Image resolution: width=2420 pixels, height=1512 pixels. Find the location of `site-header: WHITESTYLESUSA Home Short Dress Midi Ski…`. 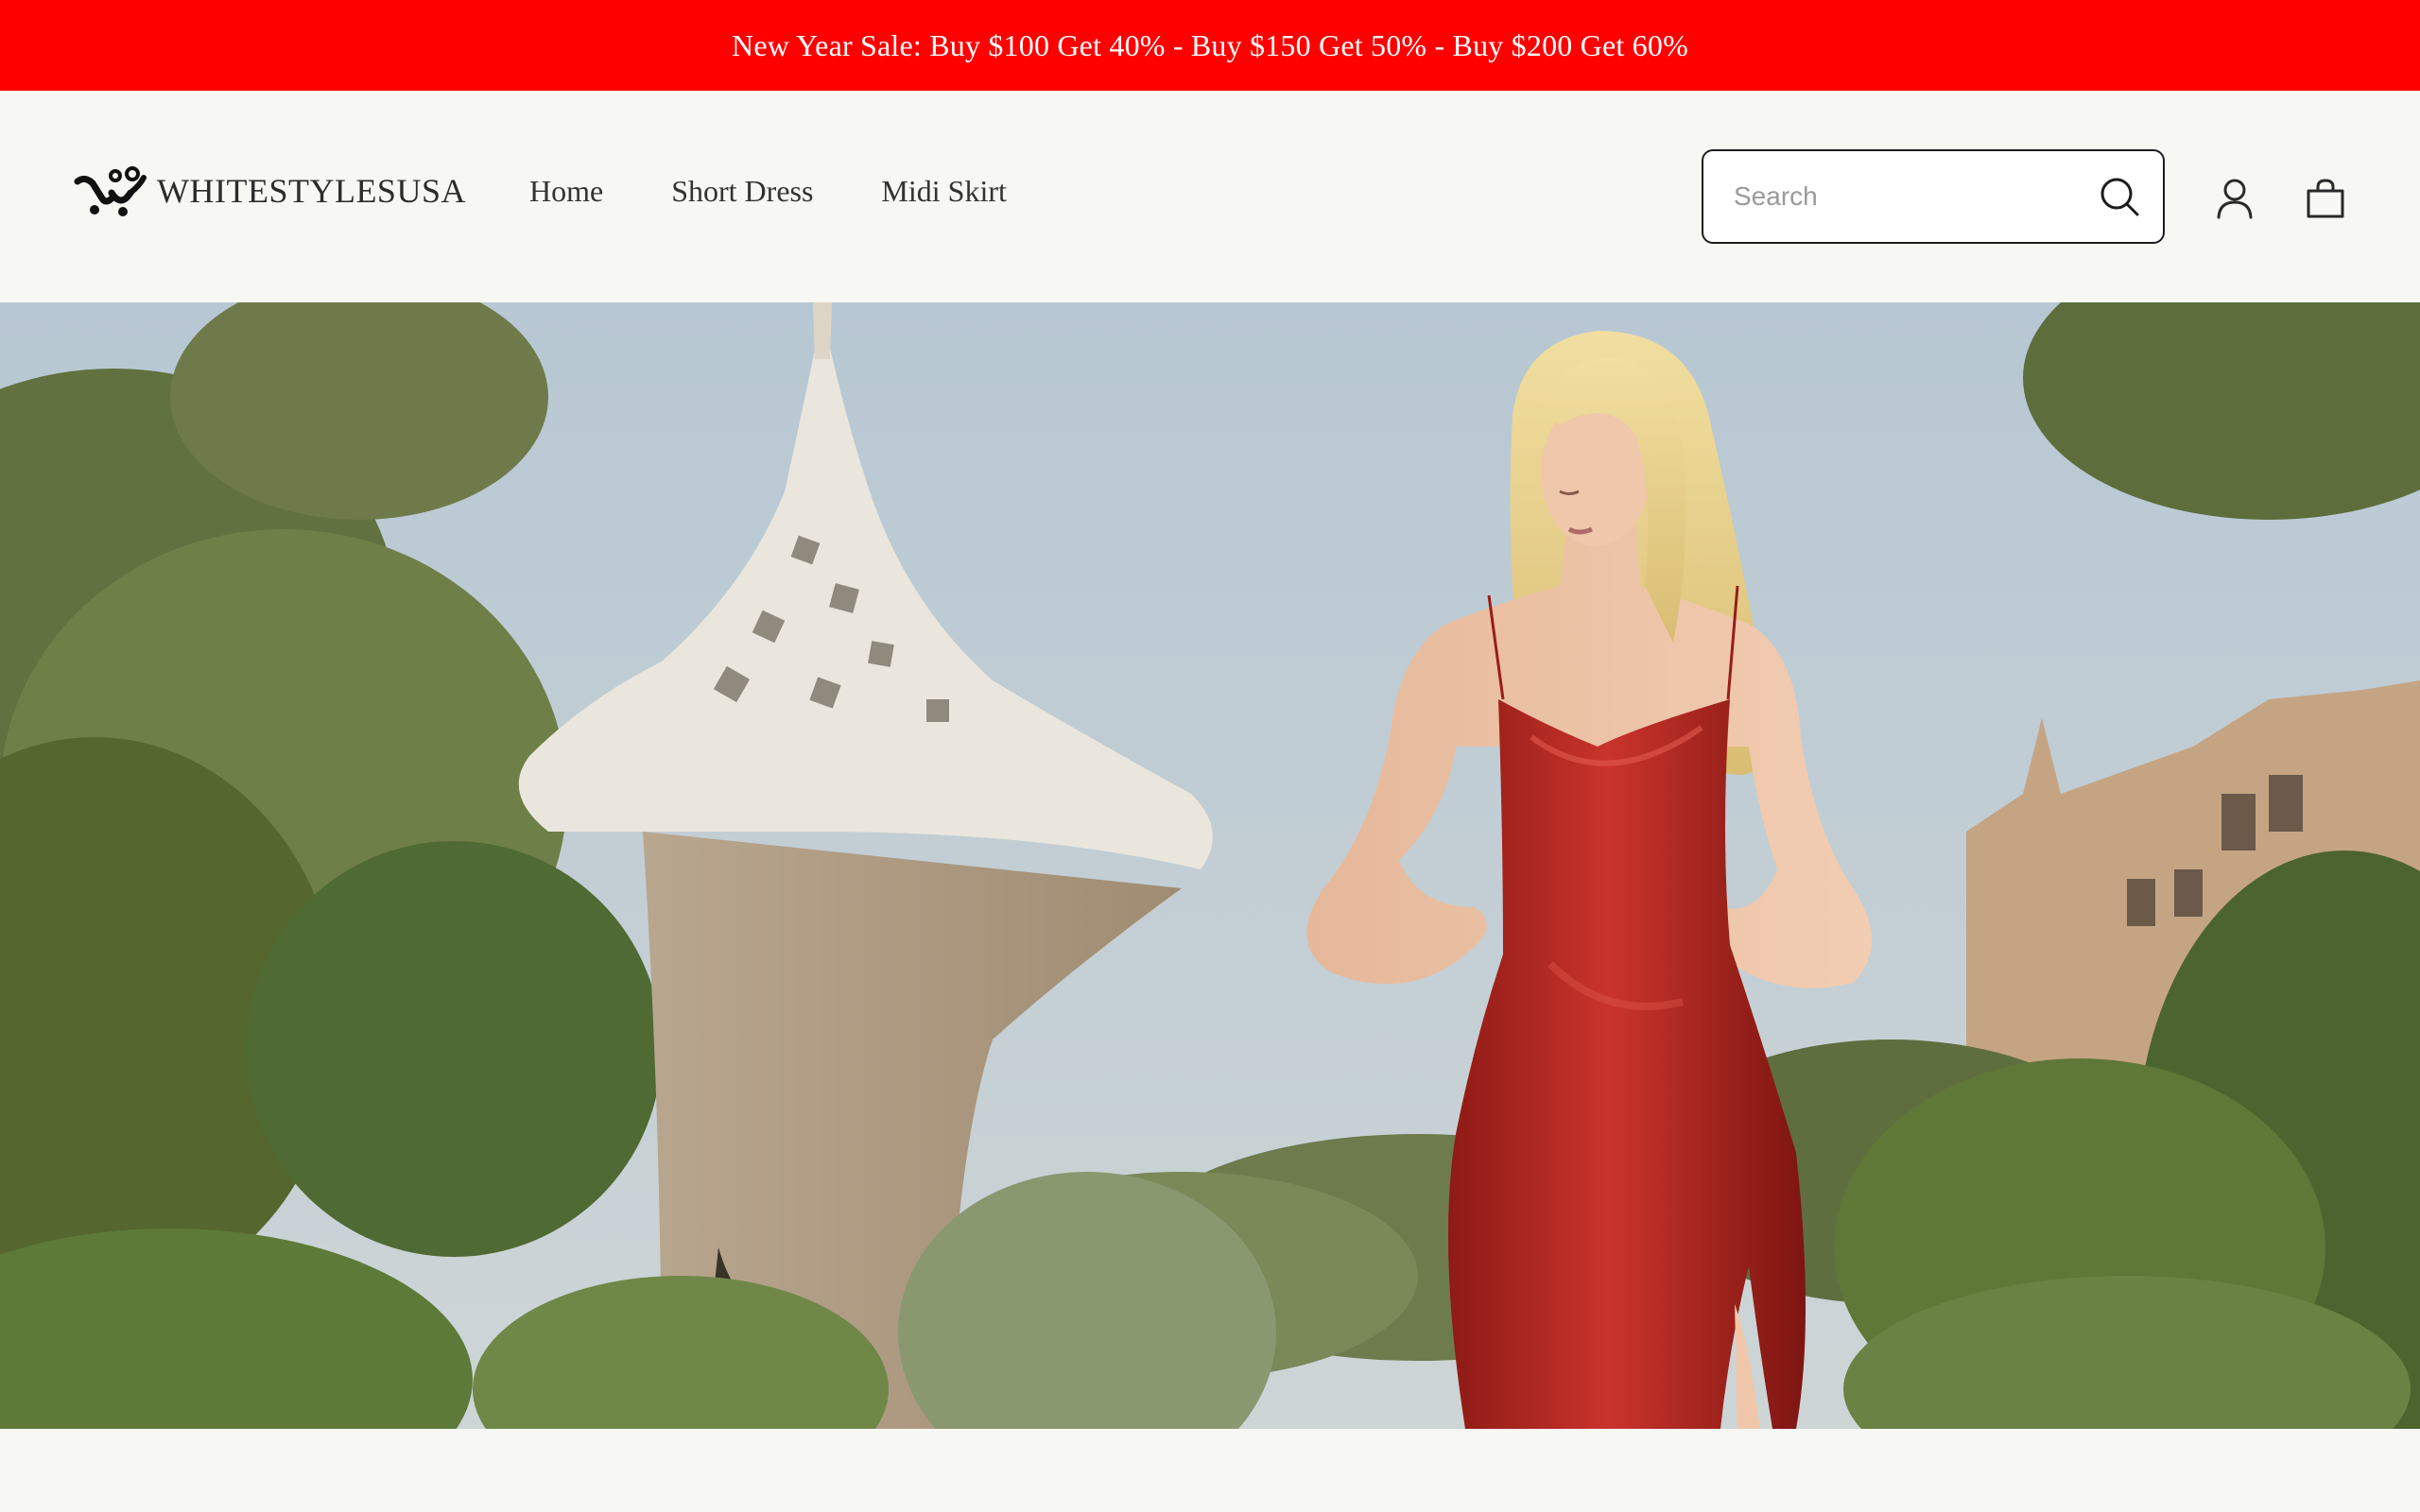

site-header: WHITESTYLESUSA Home Short Dress Midi Ski… is located at coordinates (1210, 196).